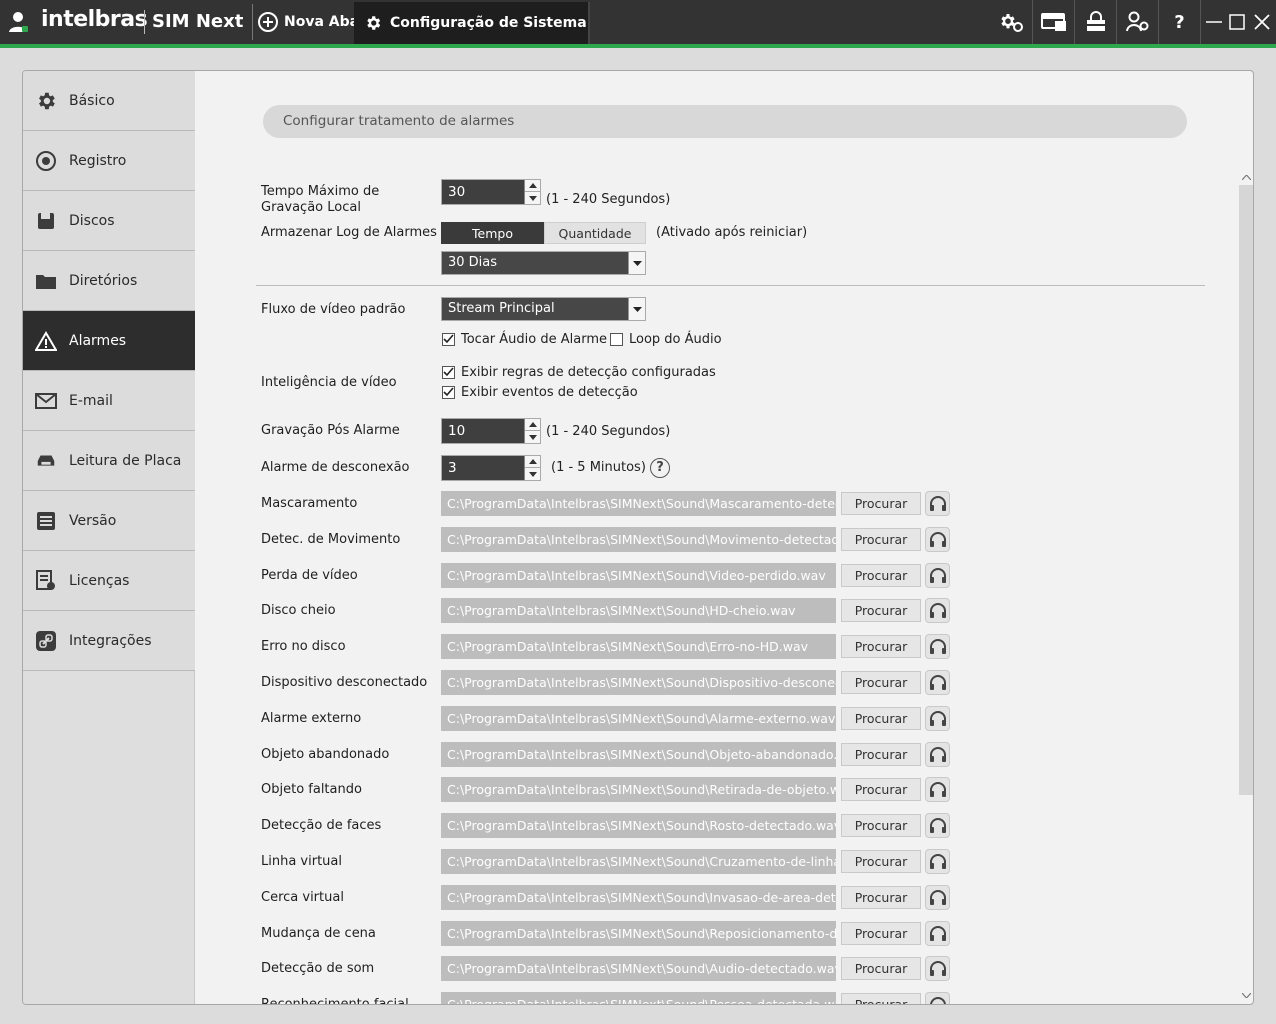 This screenshot has height=1024, width=1276. Describe the element at coordinates (109, 281) in the screenshot. I see `sidebar-item-diretorios: Diretórios` at that location.